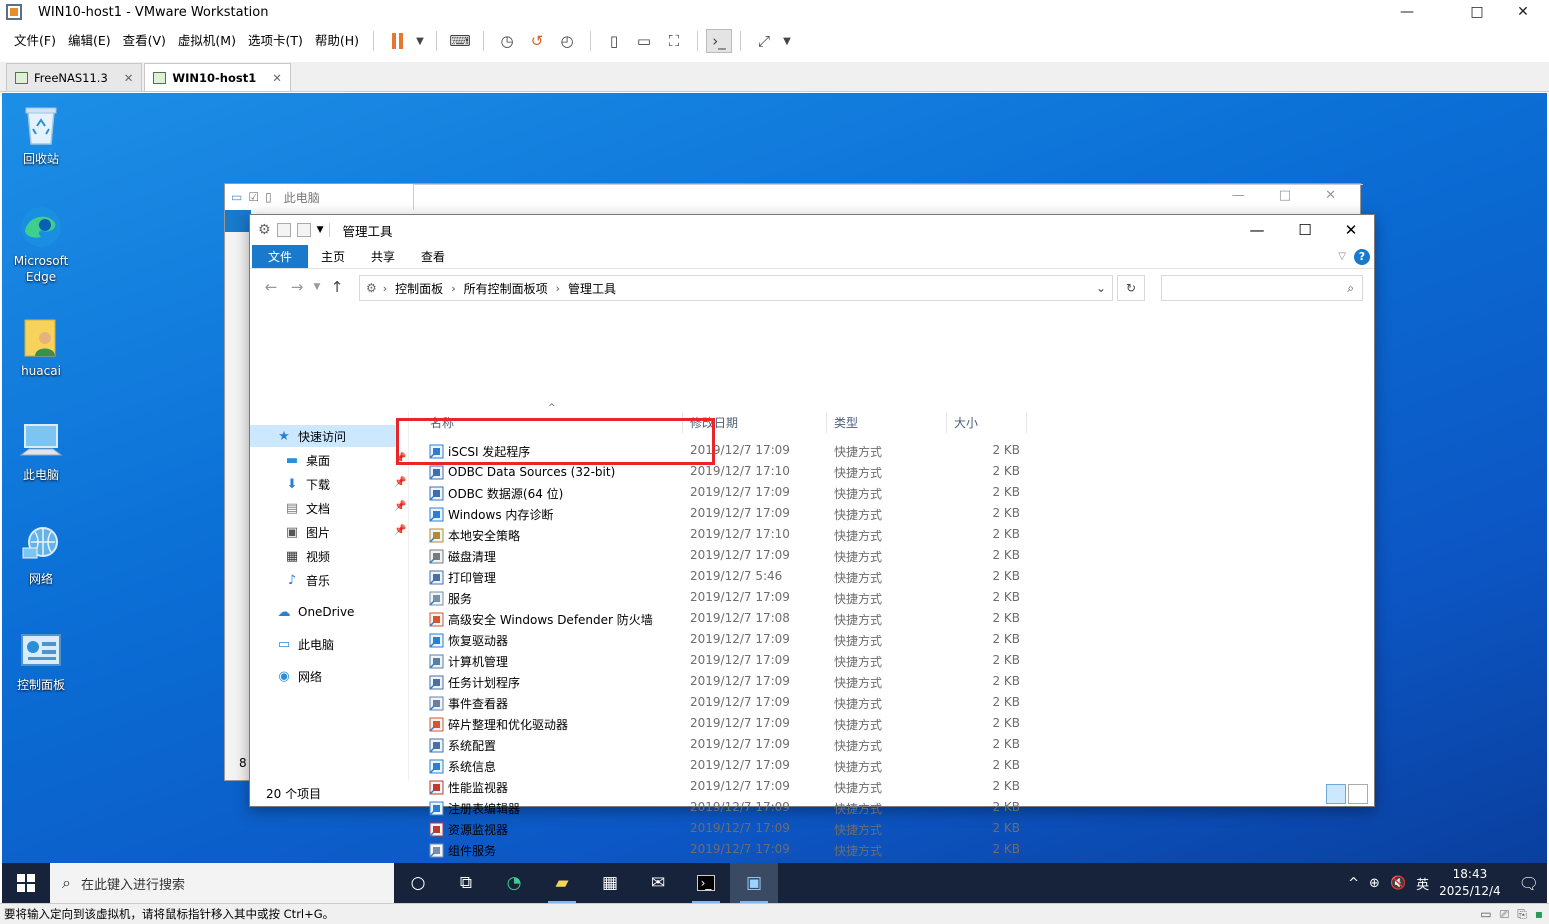 The height and width of the screenshot is (924, 1549). I want to click on pane-splitter, so click(408, 596).